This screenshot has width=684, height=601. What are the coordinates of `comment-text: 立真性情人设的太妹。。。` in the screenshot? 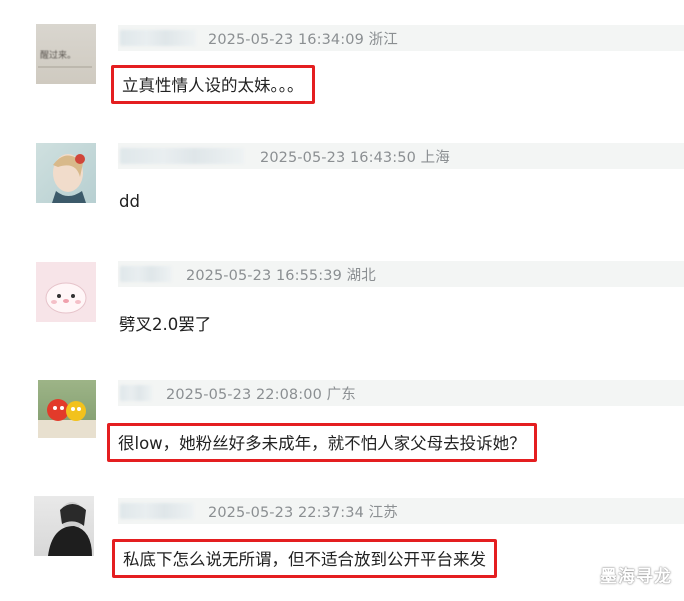 It's located at (213, 84).